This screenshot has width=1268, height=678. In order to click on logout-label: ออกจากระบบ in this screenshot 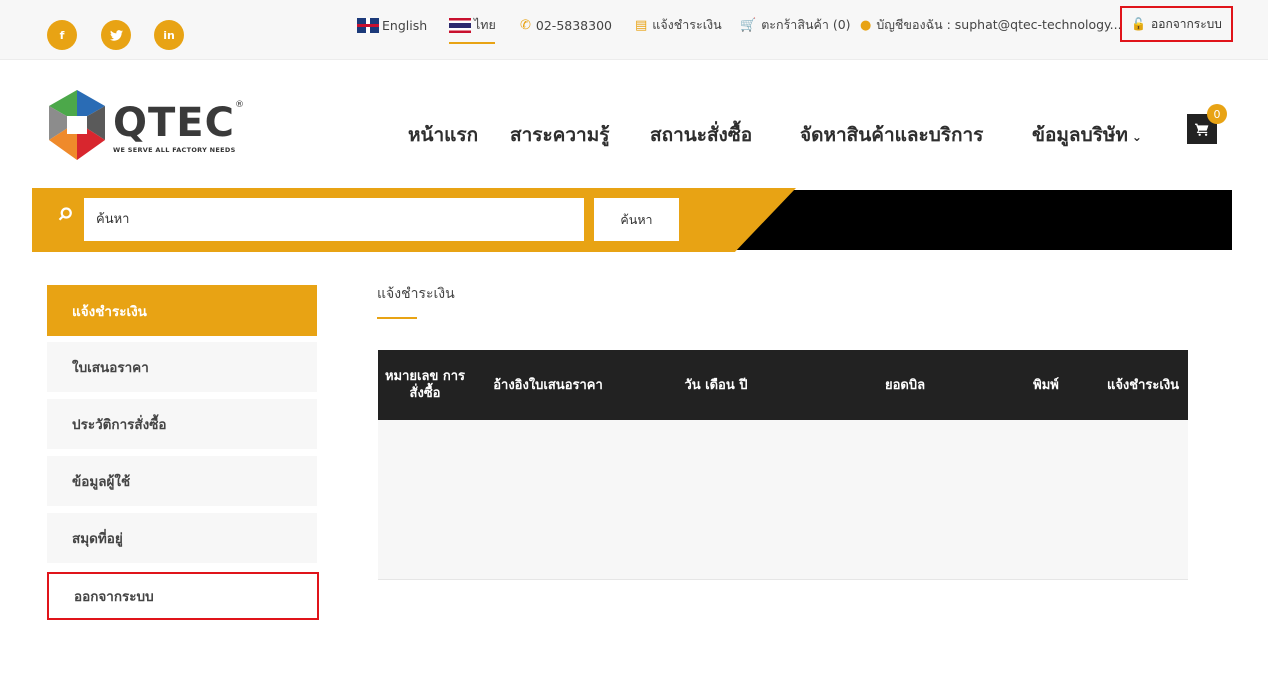, I will do `click(1186, 23)`.